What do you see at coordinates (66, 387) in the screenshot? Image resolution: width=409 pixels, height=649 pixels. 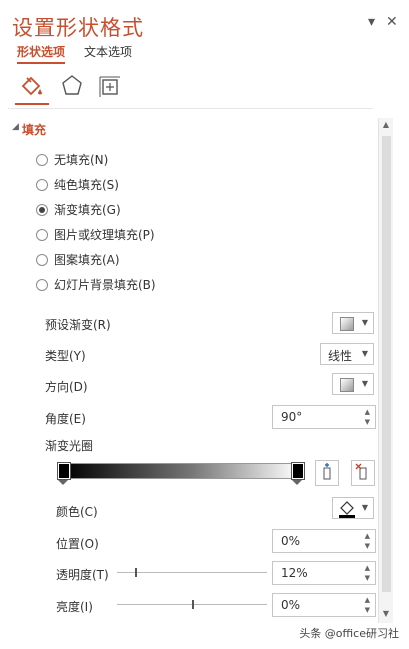 I see `direction-label: 方向(D)` at bounding box center [66, 387].